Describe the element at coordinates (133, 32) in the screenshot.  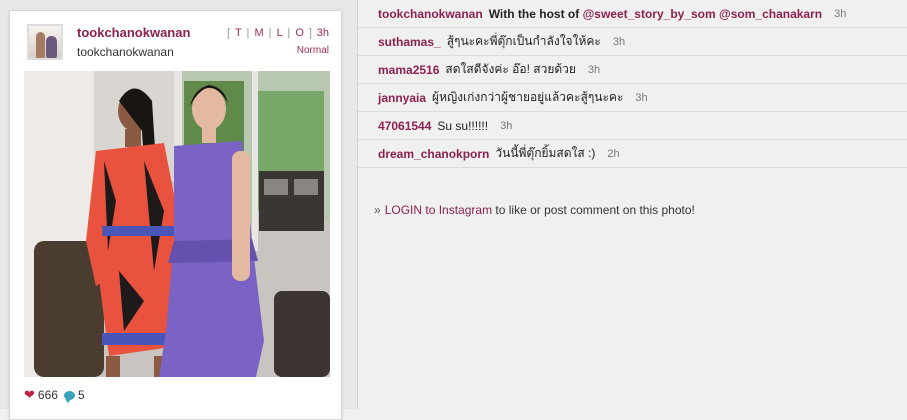
I see `post-username: tookchanokwanan` at that location.